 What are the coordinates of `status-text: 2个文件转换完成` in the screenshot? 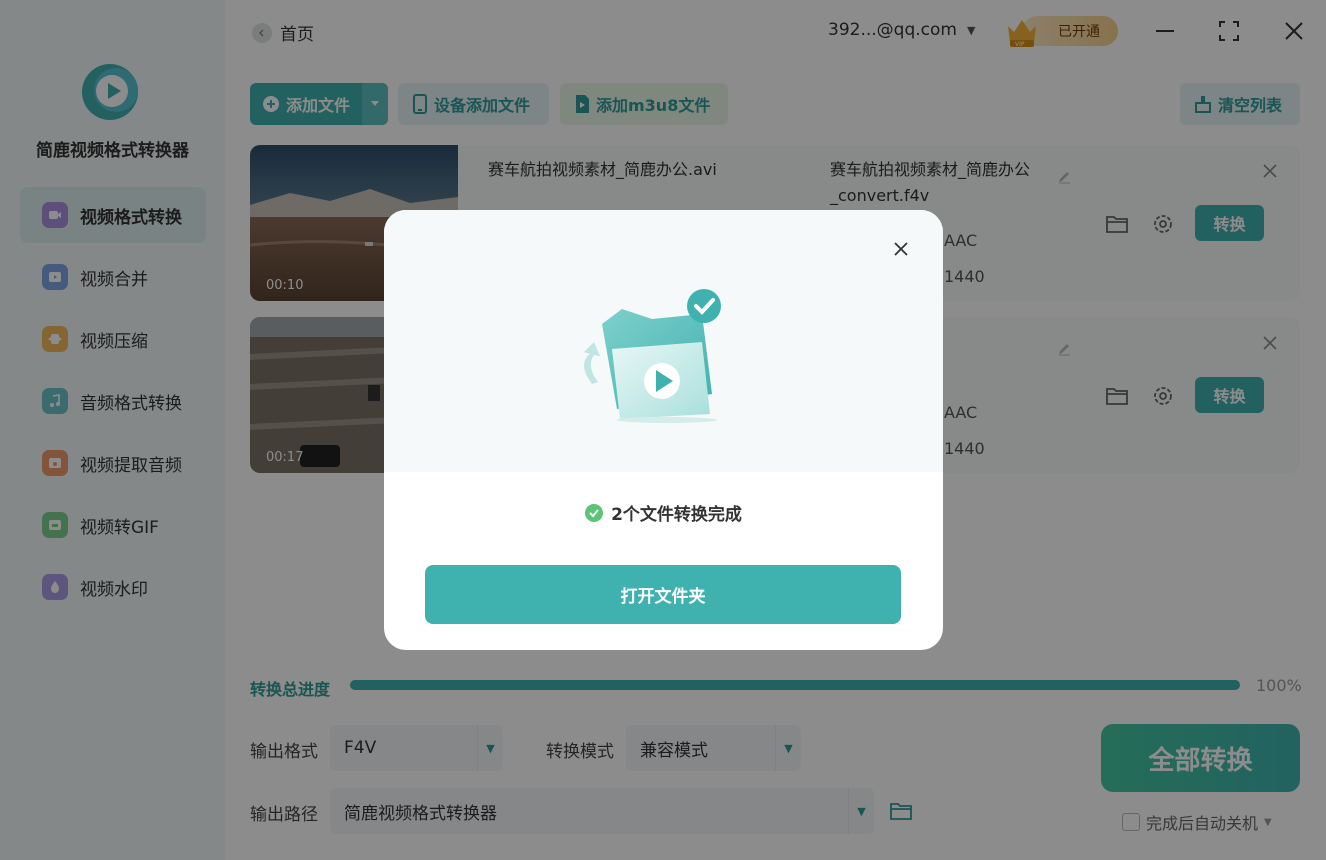 It's located at (676, 515).